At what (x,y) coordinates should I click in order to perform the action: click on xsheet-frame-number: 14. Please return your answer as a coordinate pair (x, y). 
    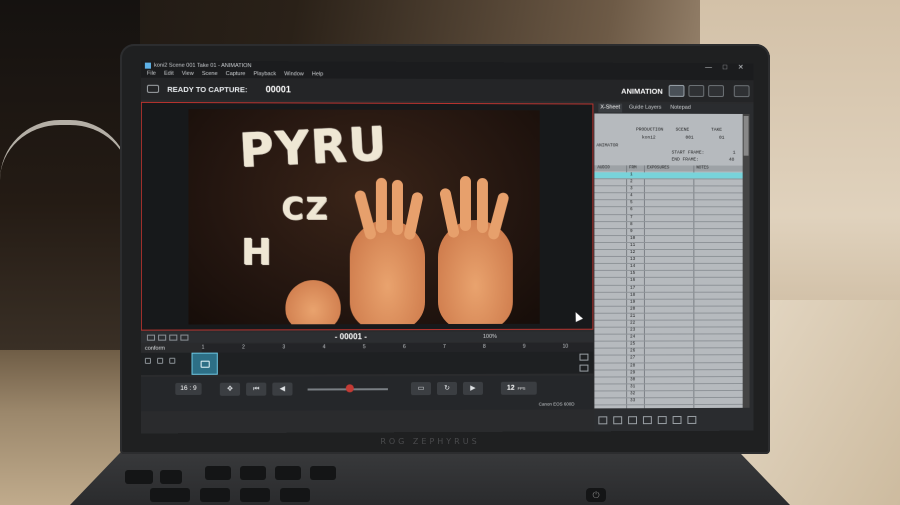
    Looking at the image, I should click on (633, 267).